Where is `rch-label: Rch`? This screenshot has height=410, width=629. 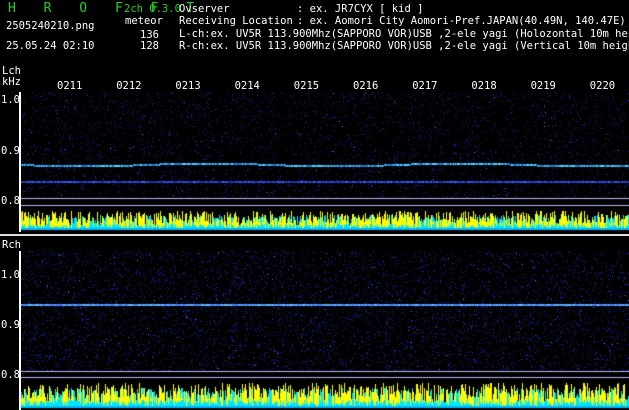
rch-label: Rch is located at coordinates (11, 245).